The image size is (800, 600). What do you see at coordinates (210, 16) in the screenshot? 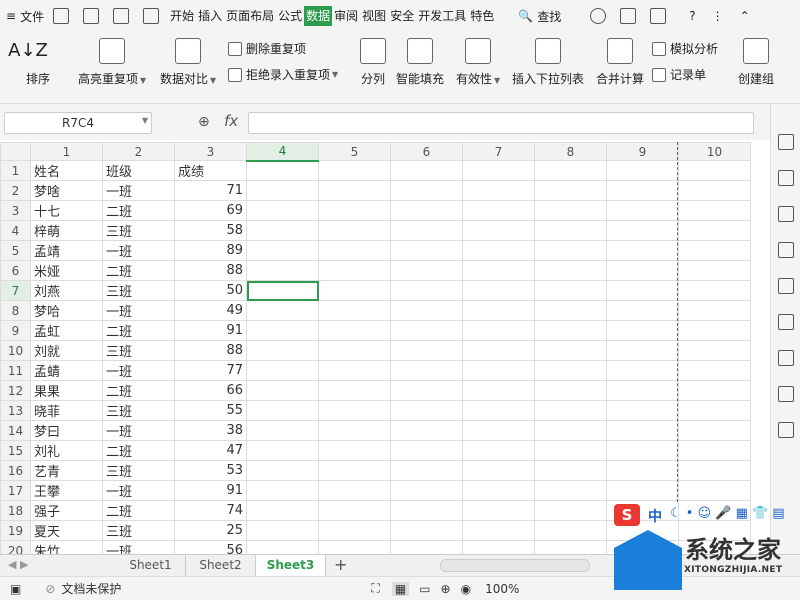
I see `tab-1: 插入` at bounding box center [210, 16].